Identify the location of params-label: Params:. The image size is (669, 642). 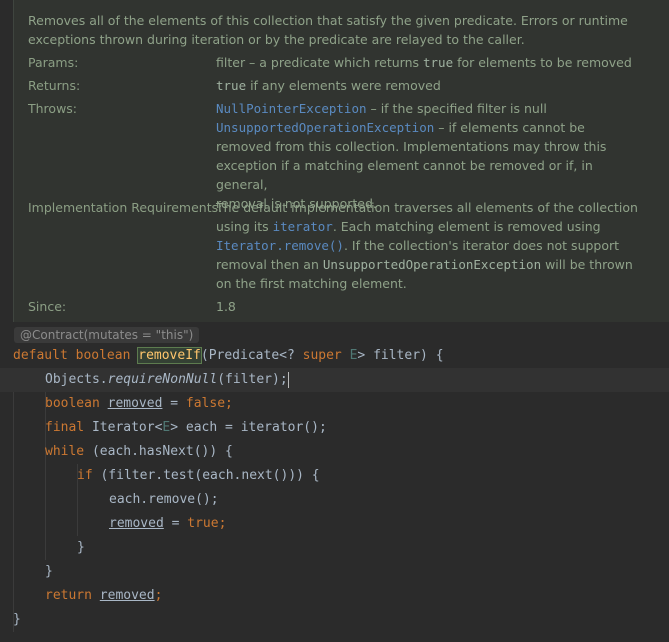
(53, 62).